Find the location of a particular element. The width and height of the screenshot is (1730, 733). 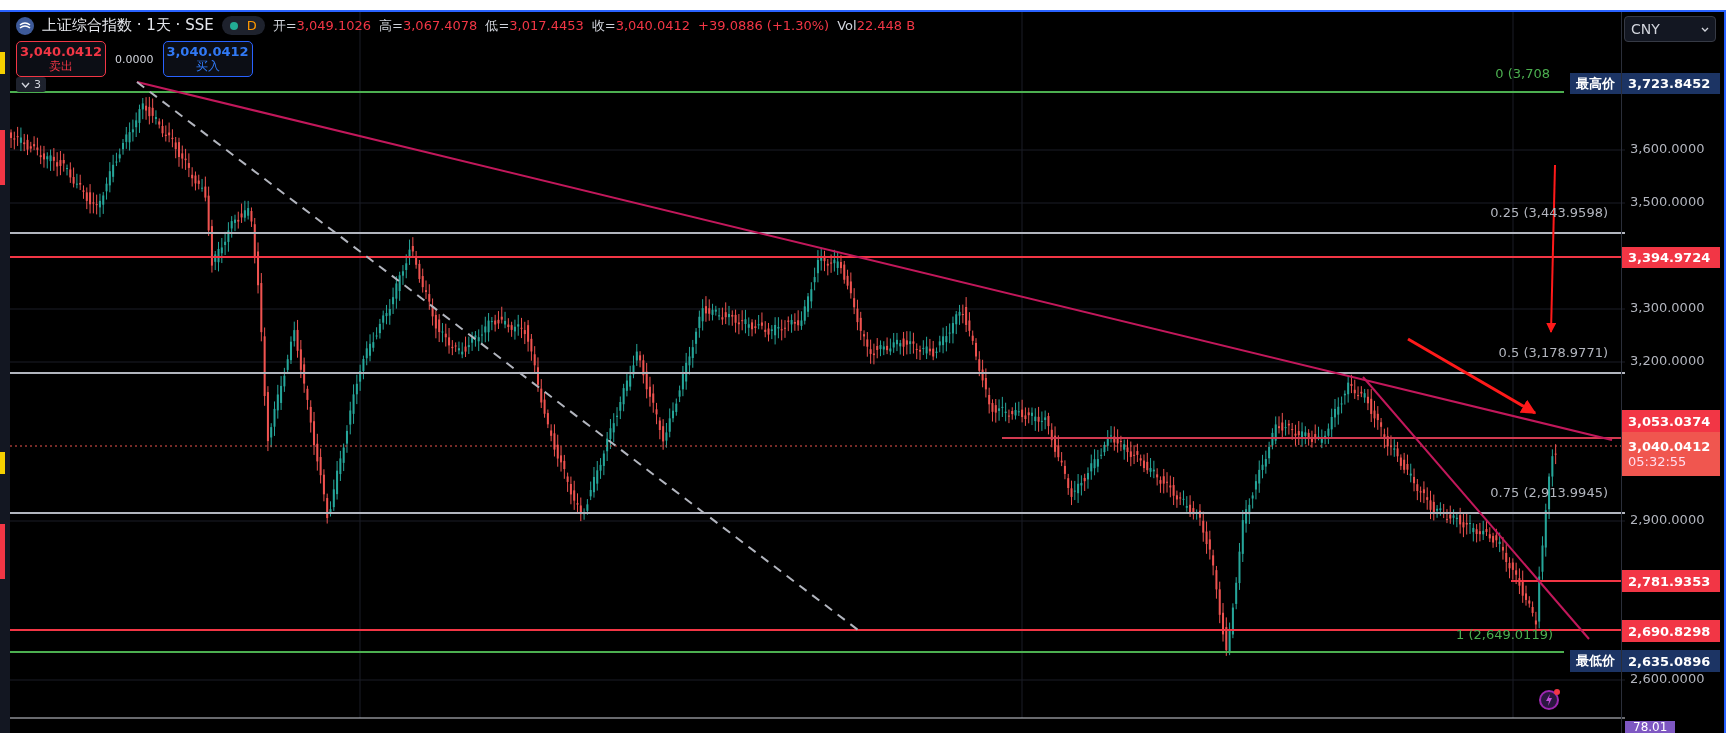

price-label: 3,040.0412 05:32:55 is located at coordinates (1671, 454).